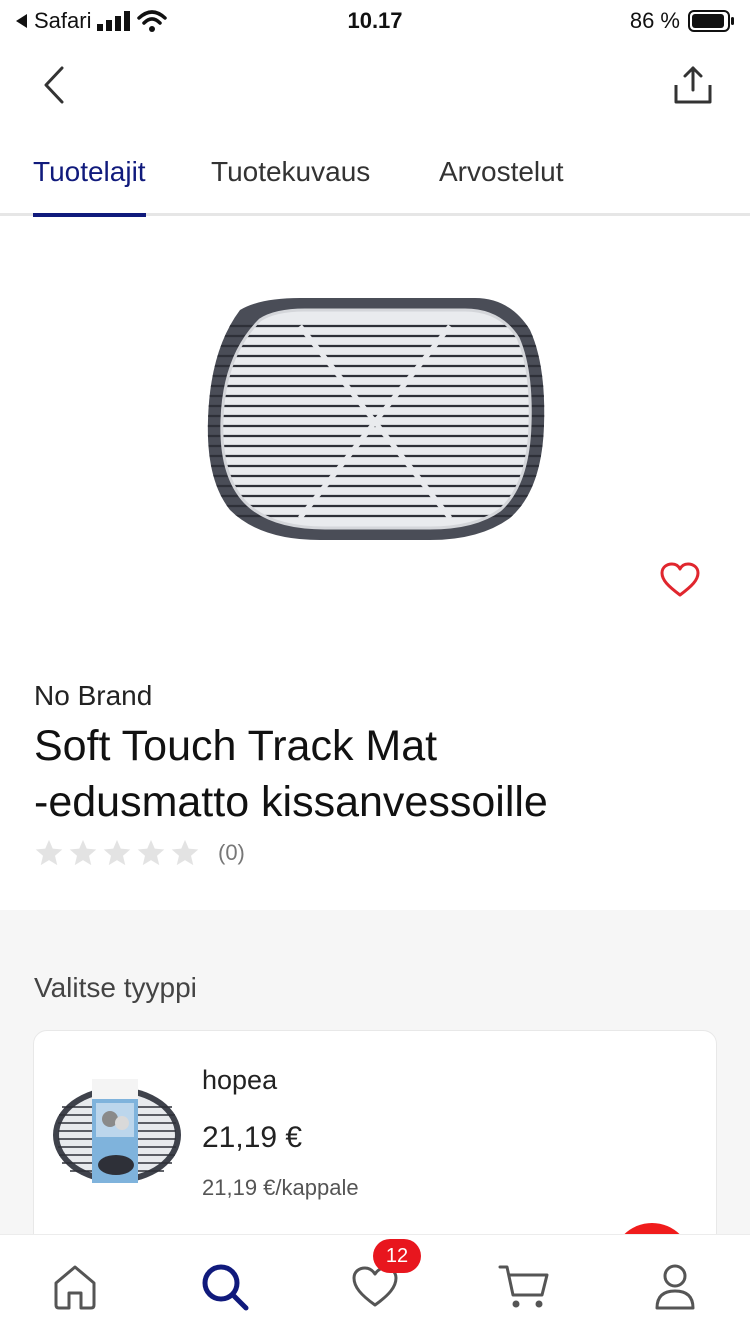 The height and width of the screenshot is (1334, 750). Describe the element at coordinates (683, 21) in the screenshot. I see `status-battery: 86 %` at that location.